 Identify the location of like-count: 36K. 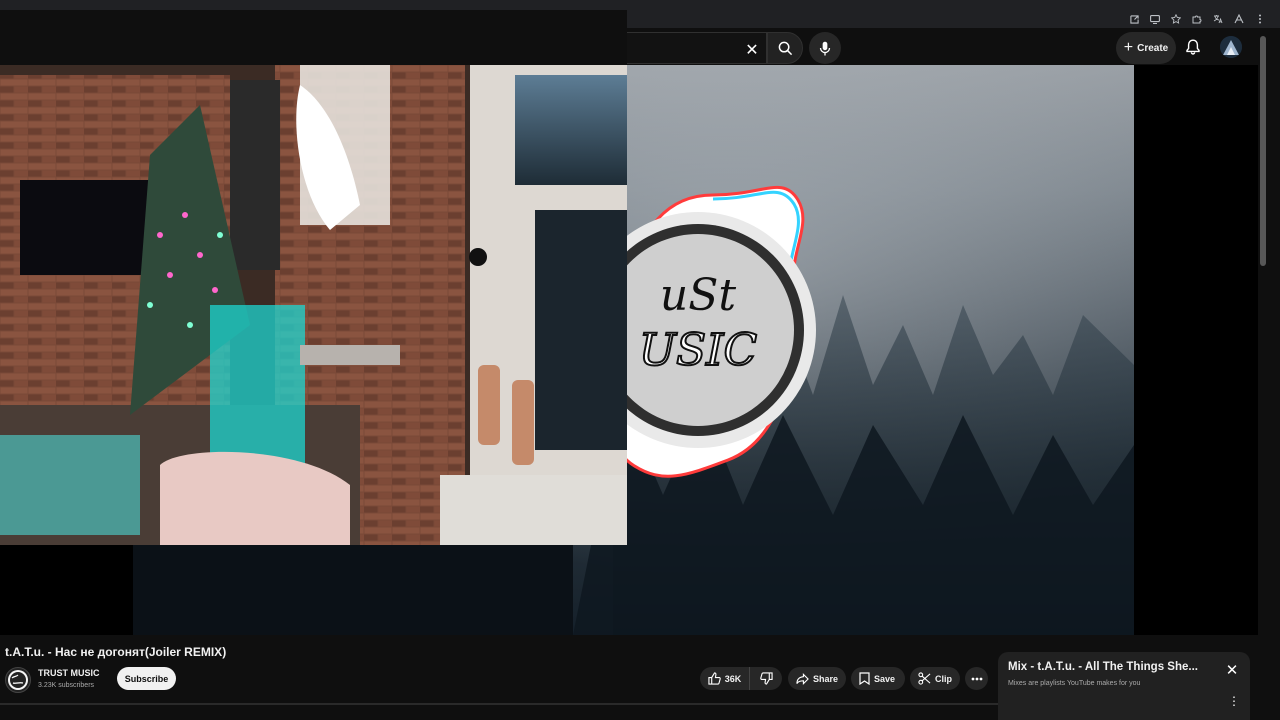
(733, 678).